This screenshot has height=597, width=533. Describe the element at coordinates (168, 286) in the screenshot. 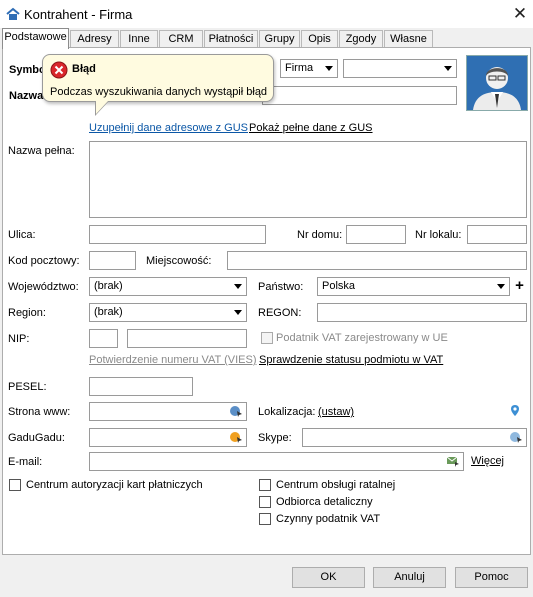

I see `wojewodztwo-select: (brak)` at that location.